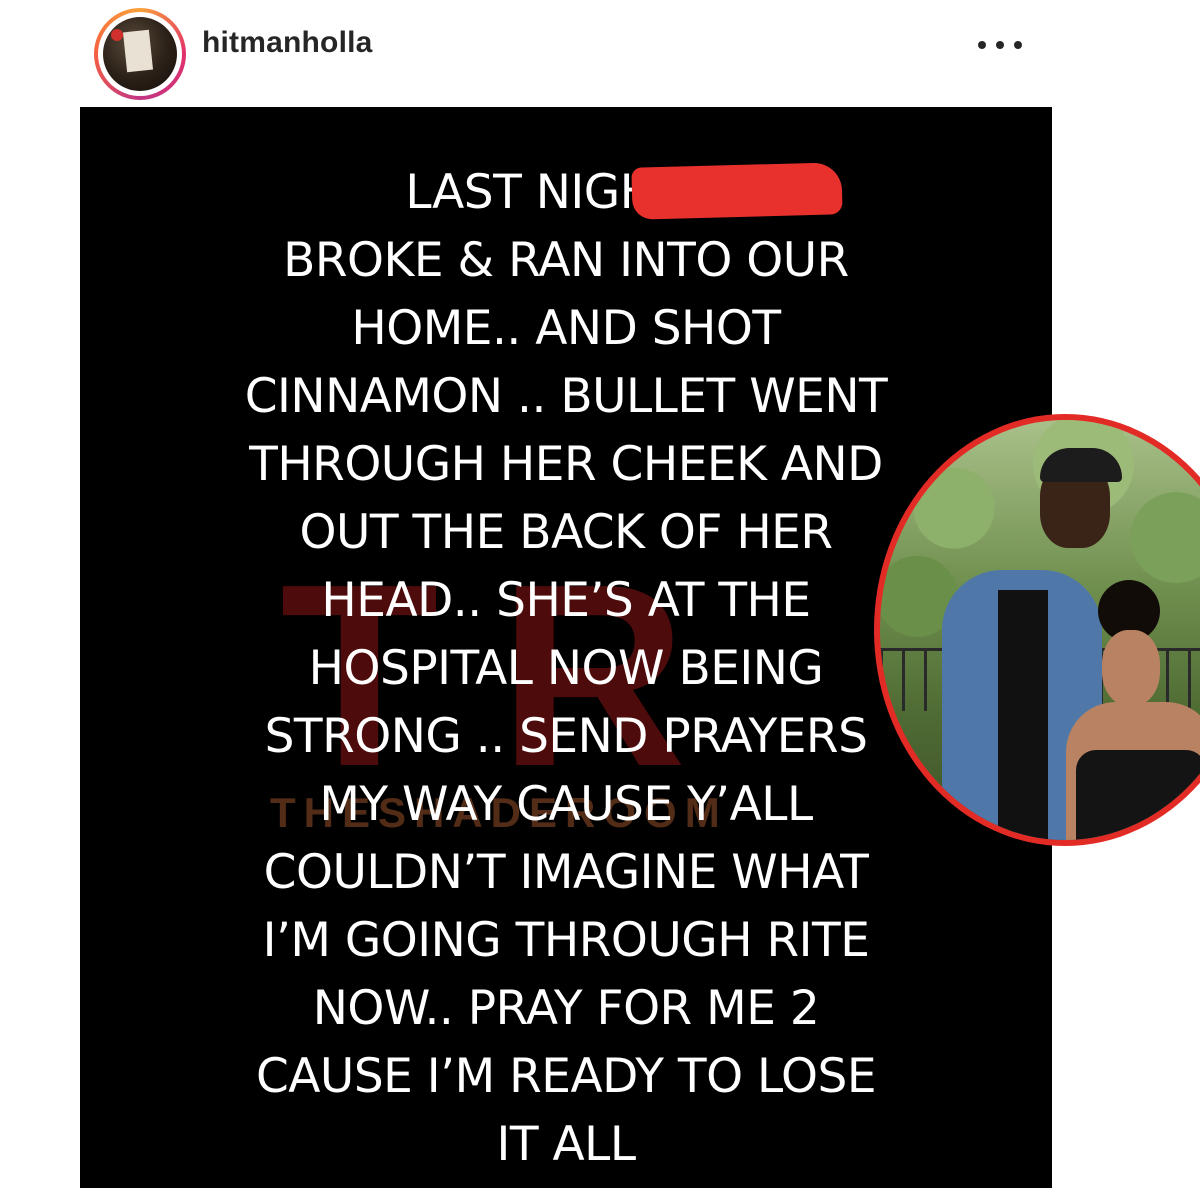 The width and height of the screenshot is (1200, 1188). I want to click on avatar, so click(140, 54).